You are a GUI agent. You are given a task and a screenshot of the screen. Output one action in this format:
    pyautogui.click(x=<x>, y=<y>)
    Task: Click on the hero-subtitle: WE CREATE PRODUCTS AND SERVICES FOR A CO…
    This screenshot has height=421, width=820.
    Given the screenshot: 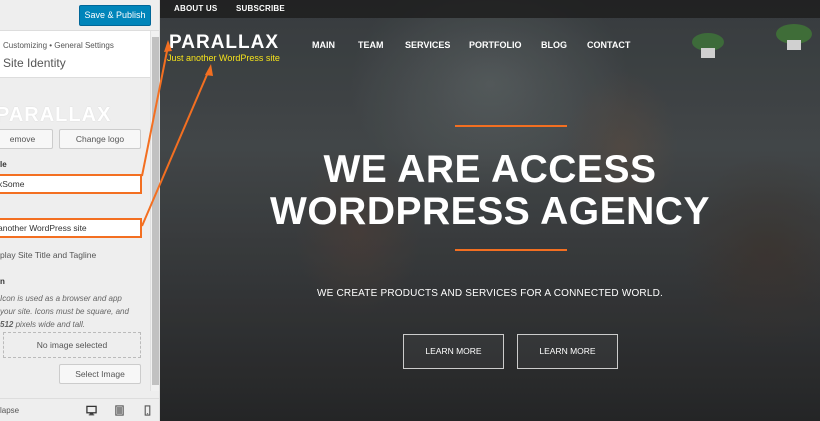 What is the action you would take?
    pyautogui.click(x=490, y=293)
    